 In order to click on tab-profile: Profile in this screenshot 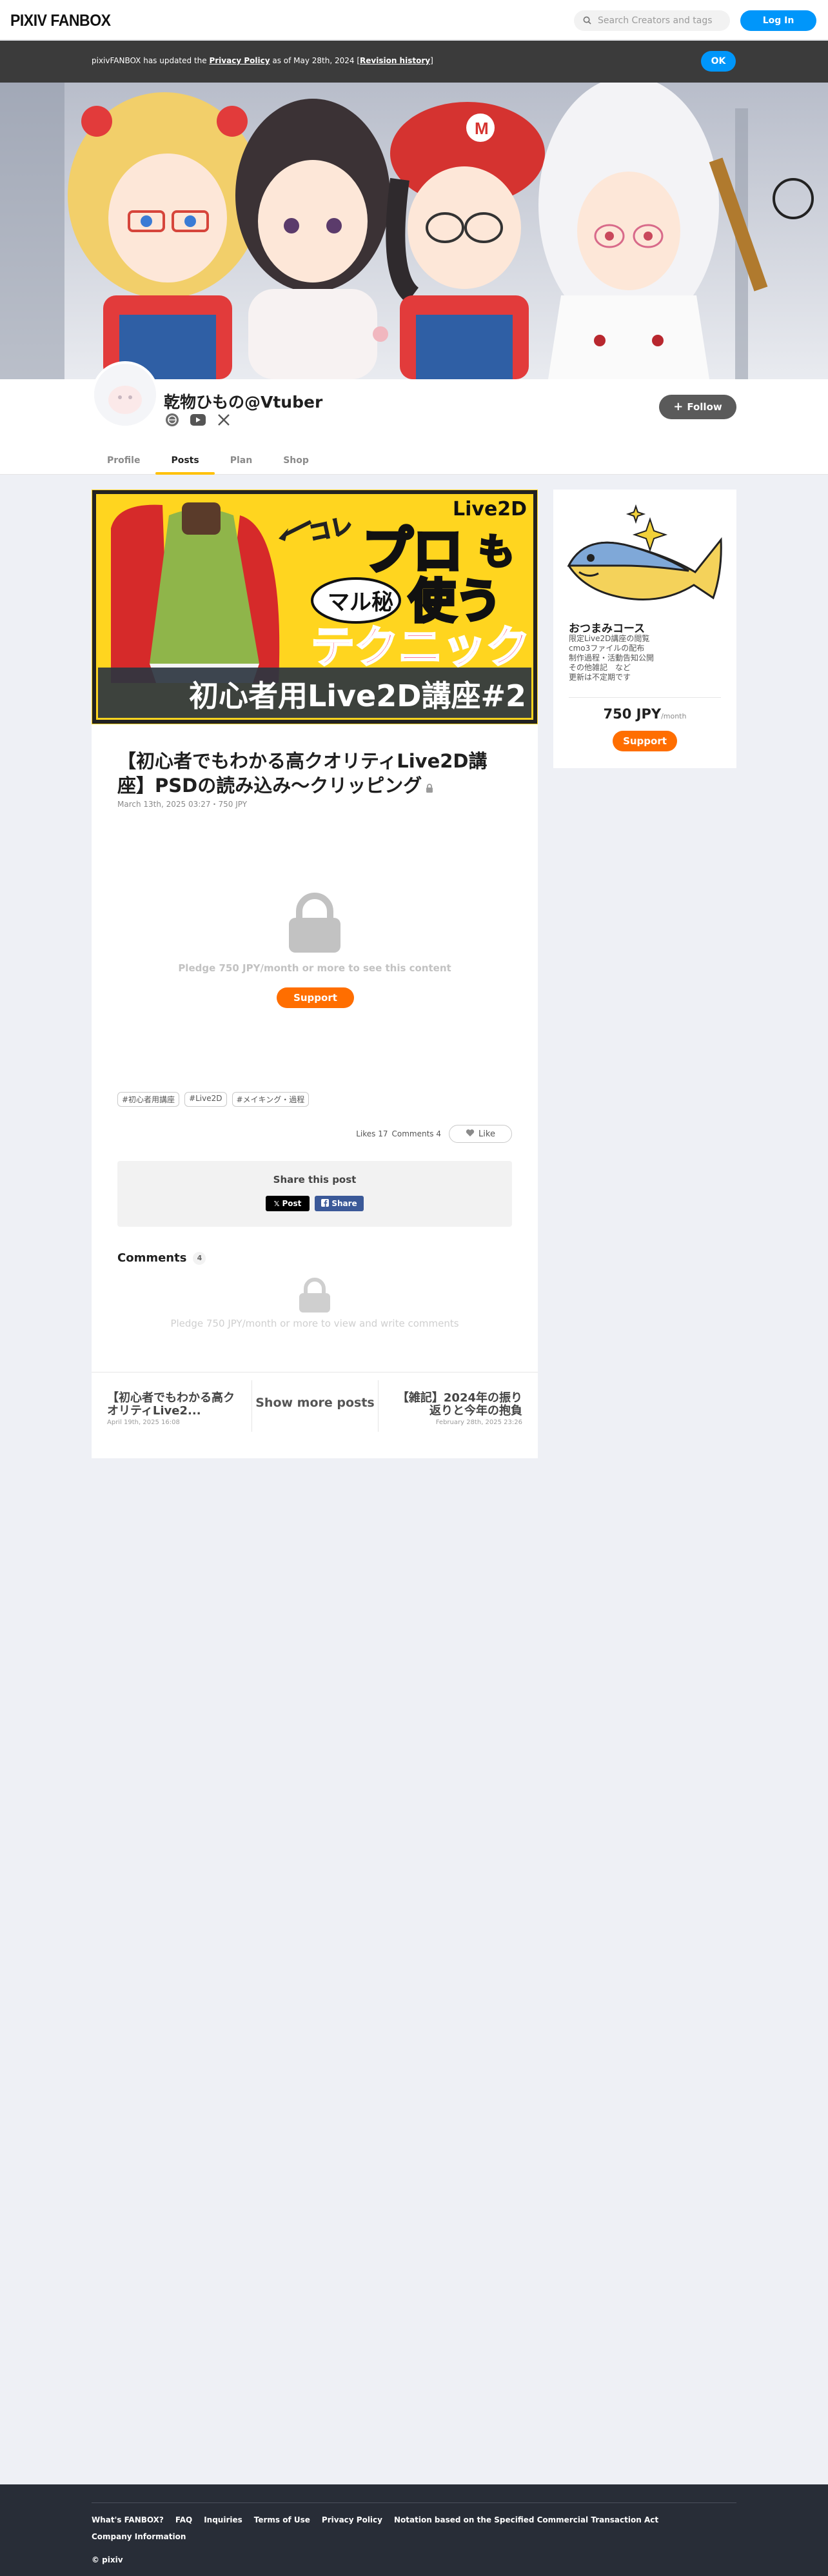, I will do `click(123, 461)`.